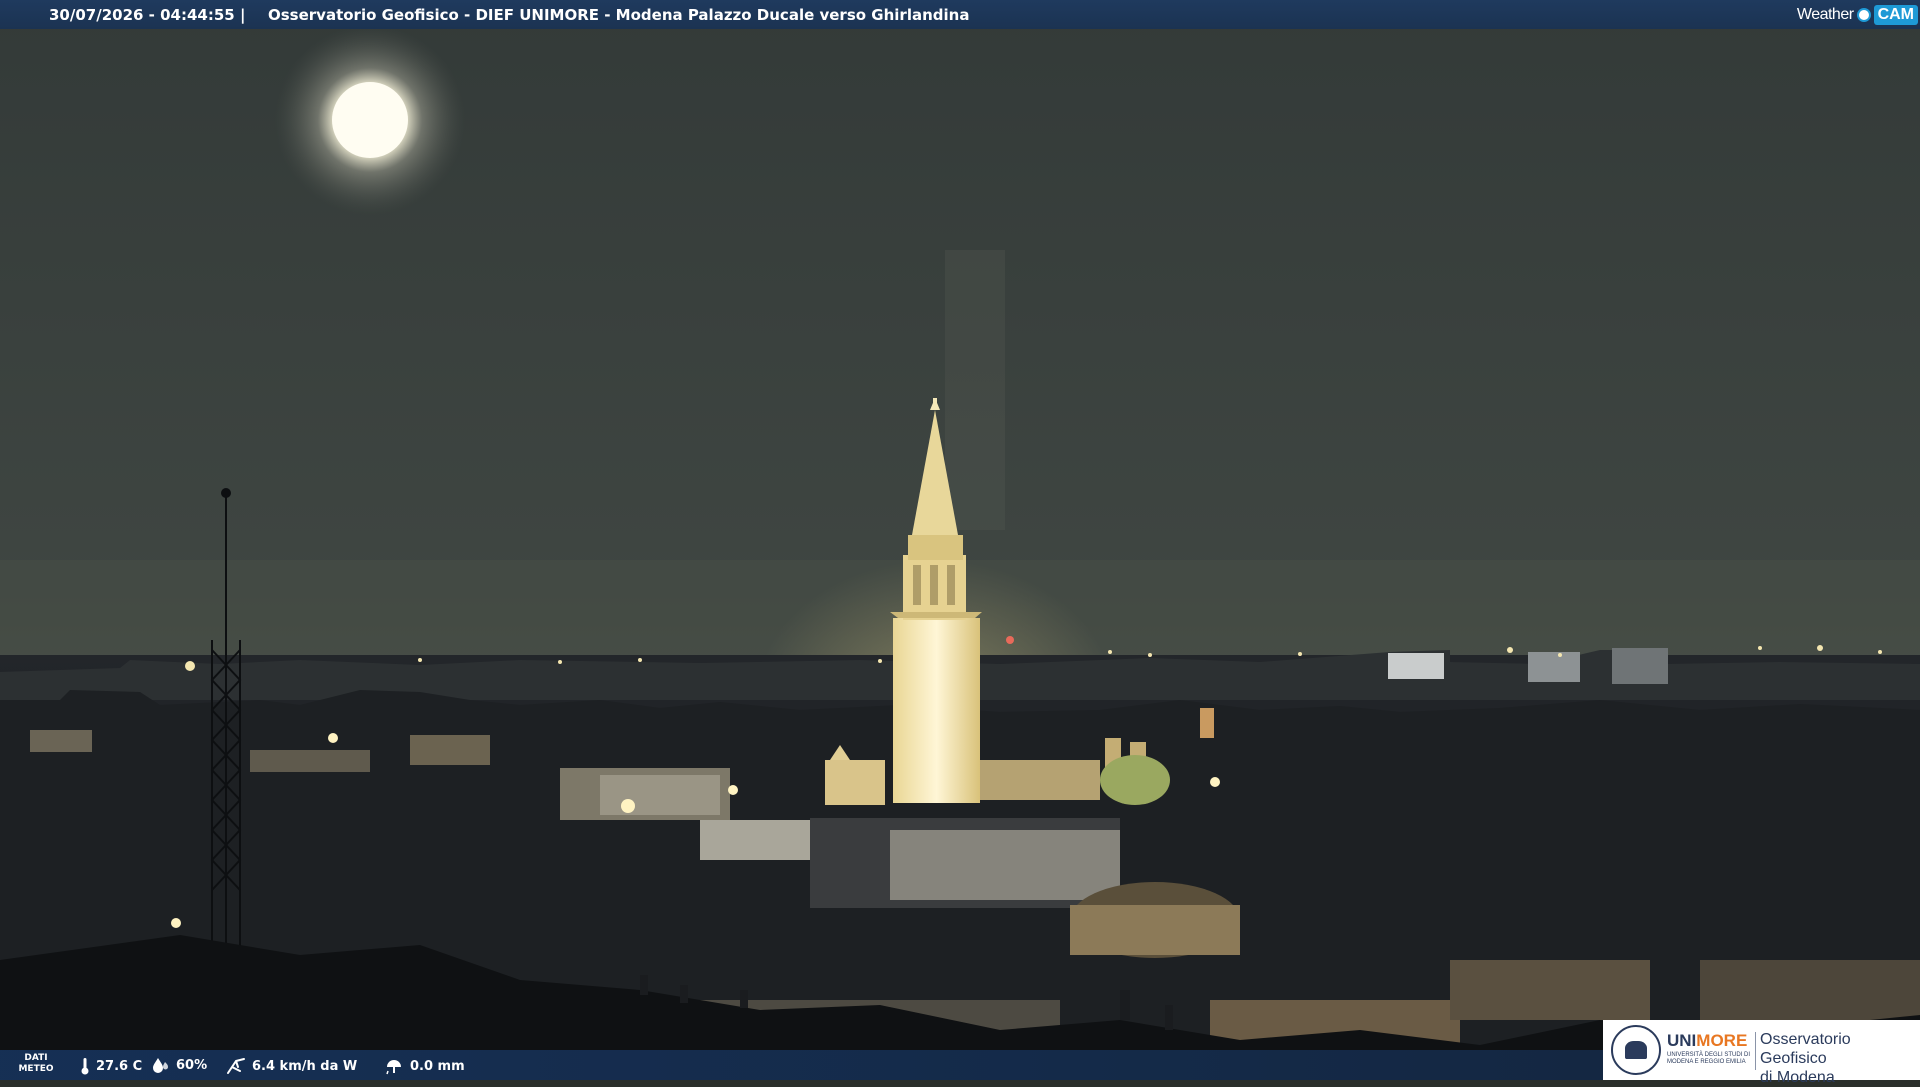 The height and width of the screenshot is (1087, 1920). I want to click on wind-value: 6.4 km/h da W, so click(305, 1066).